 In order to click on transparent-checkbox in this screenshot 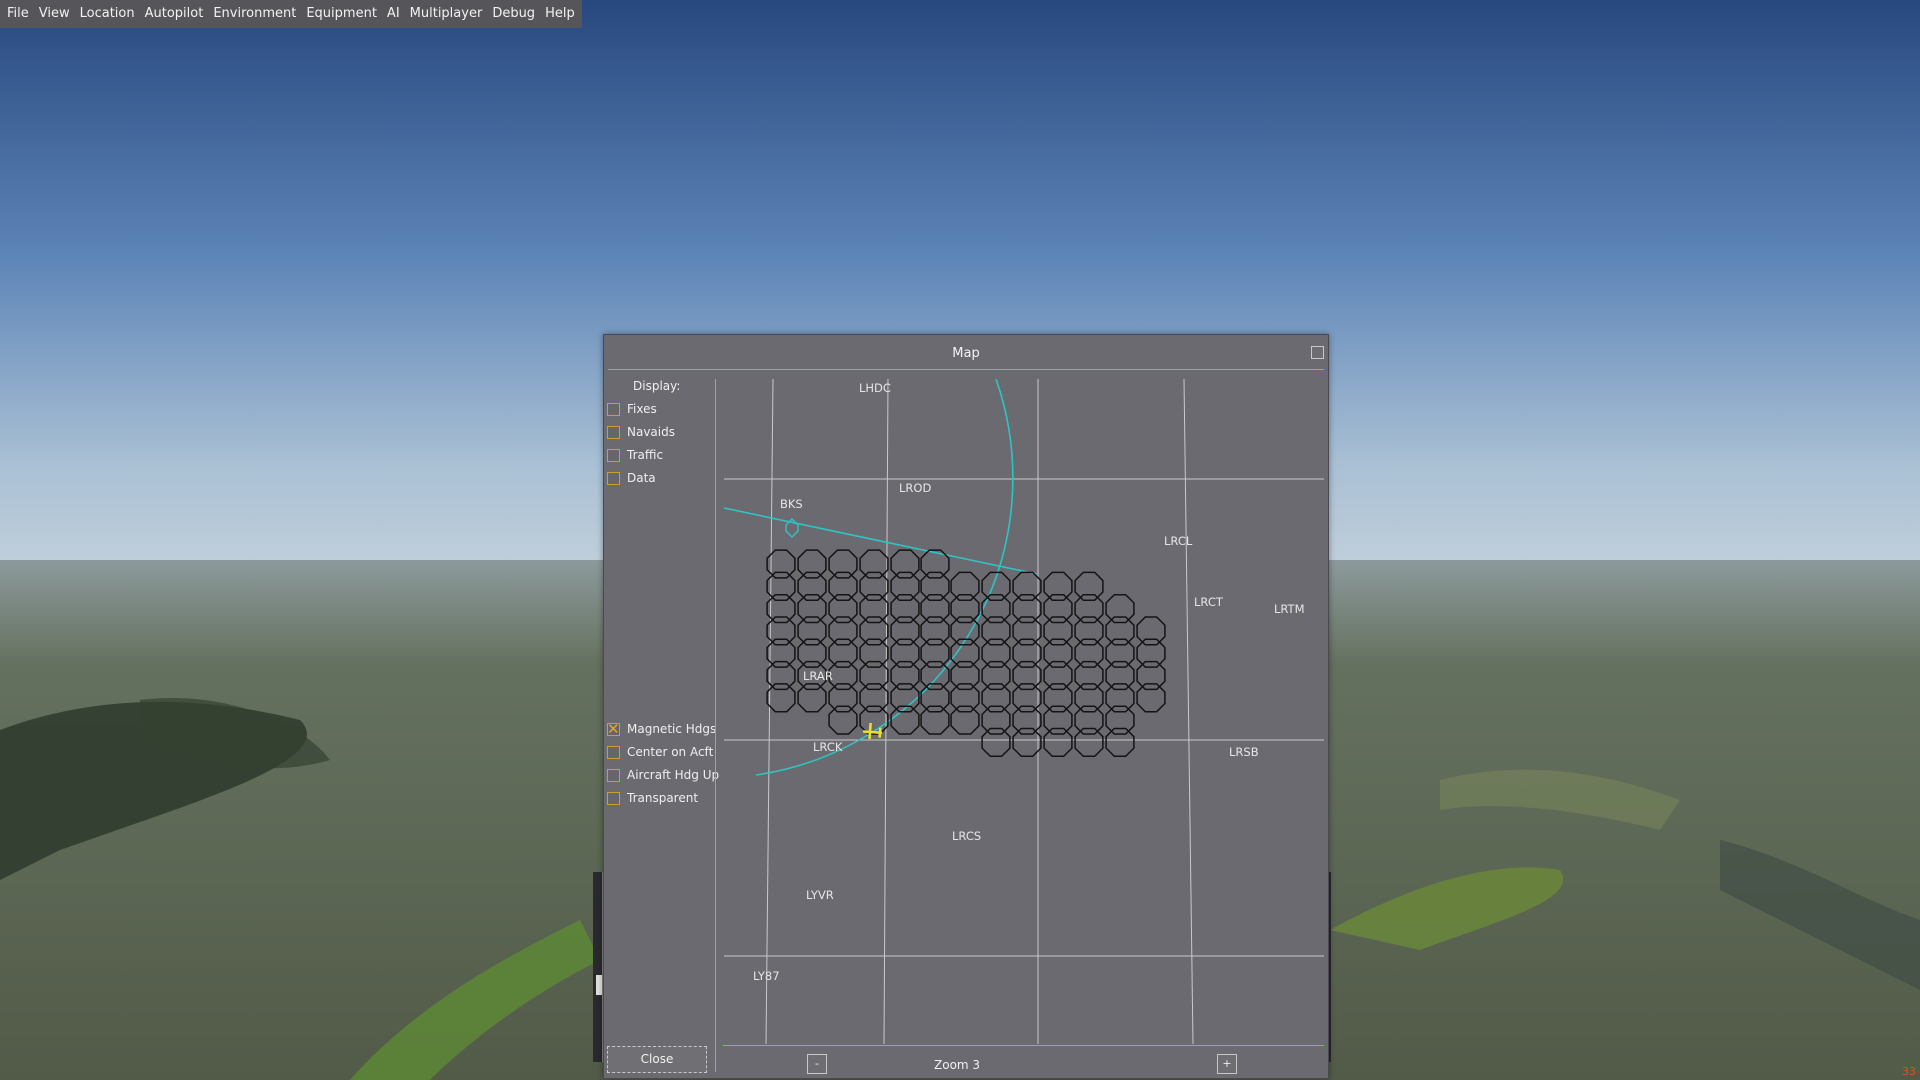, I will do `click(613, 798)`.